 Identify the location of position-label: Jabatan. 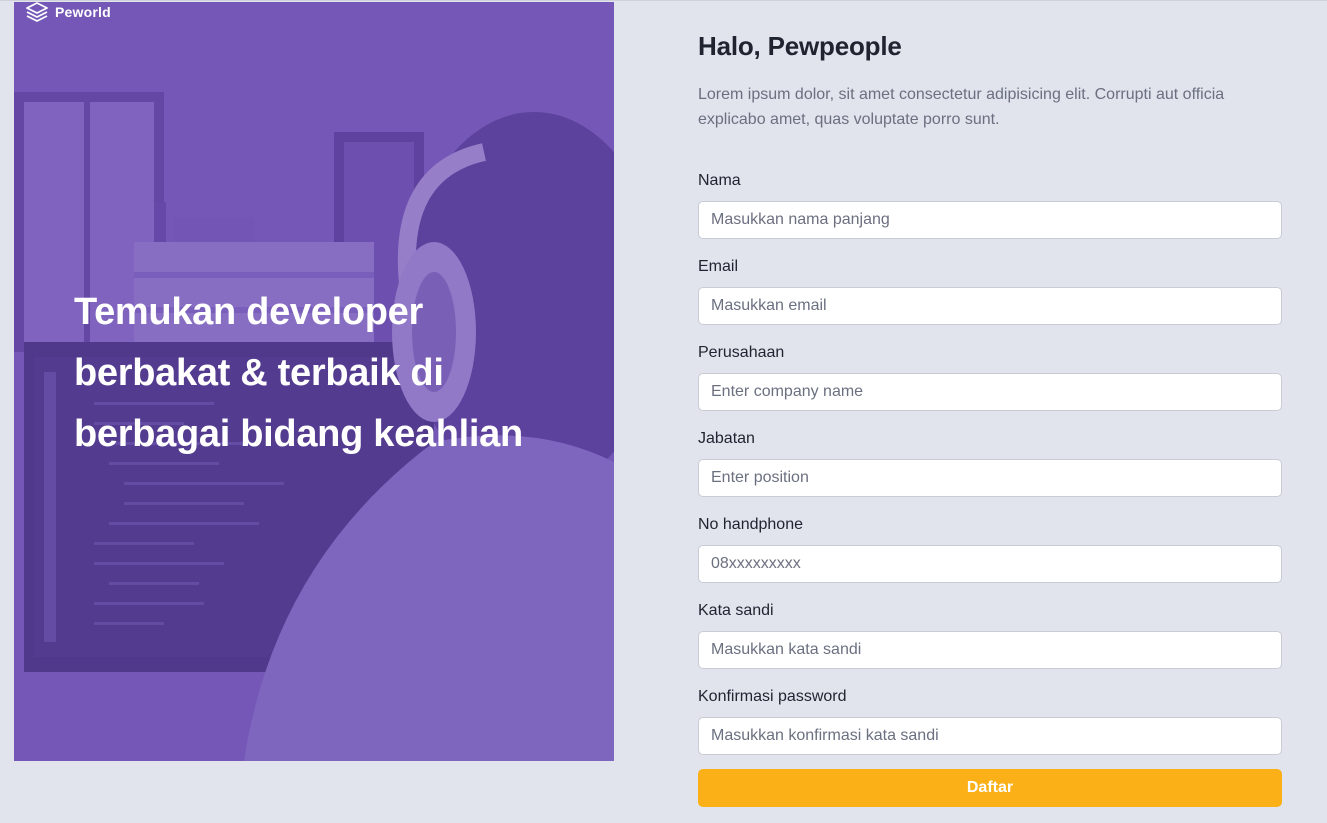
(726, 438).